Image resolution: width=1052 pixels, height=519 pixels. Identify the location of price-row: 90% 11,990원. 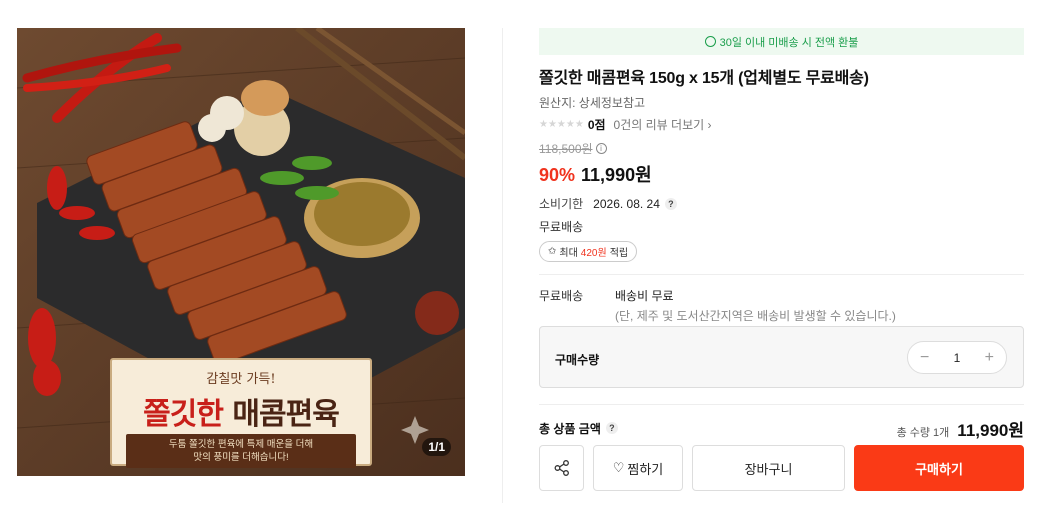
(781, 174).